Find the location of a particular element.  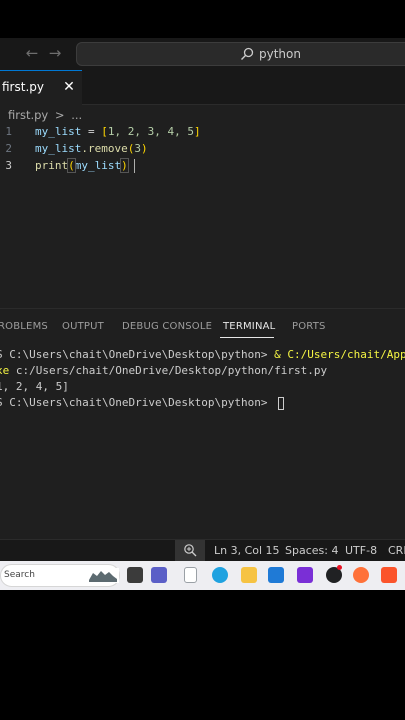

tab-output: OUTPUT is located at coordinates (83, 327).